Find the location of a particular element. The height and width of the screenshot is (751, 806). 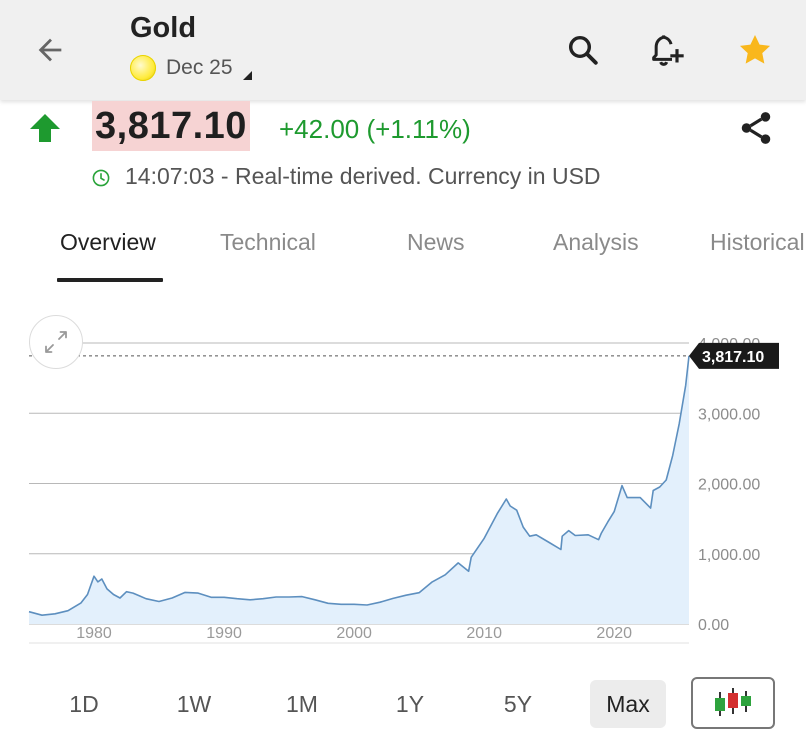

range-1m: 1M is located at coordinates (302, 704).